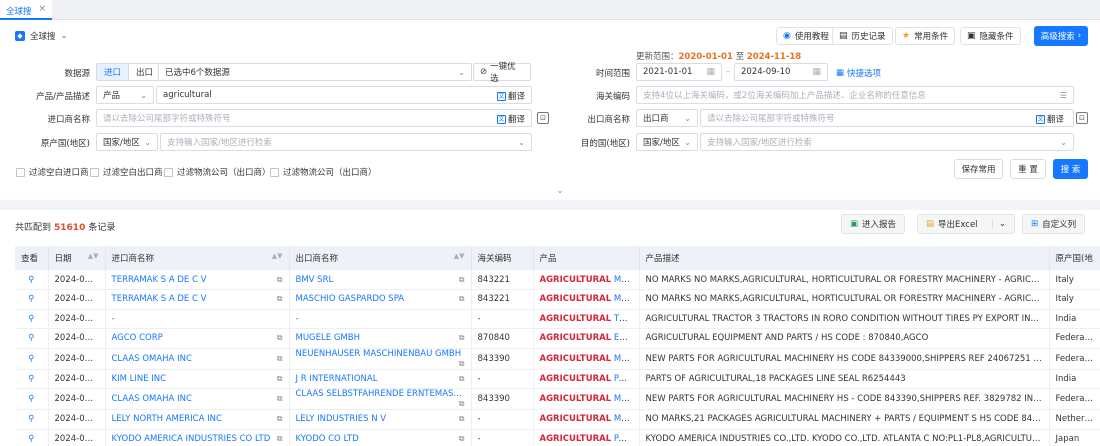 This screenshot has height=446, width=1100. Describe the element at coordinates (344, 95) in the screenshot. I see `product-input: agricultural` at that location.